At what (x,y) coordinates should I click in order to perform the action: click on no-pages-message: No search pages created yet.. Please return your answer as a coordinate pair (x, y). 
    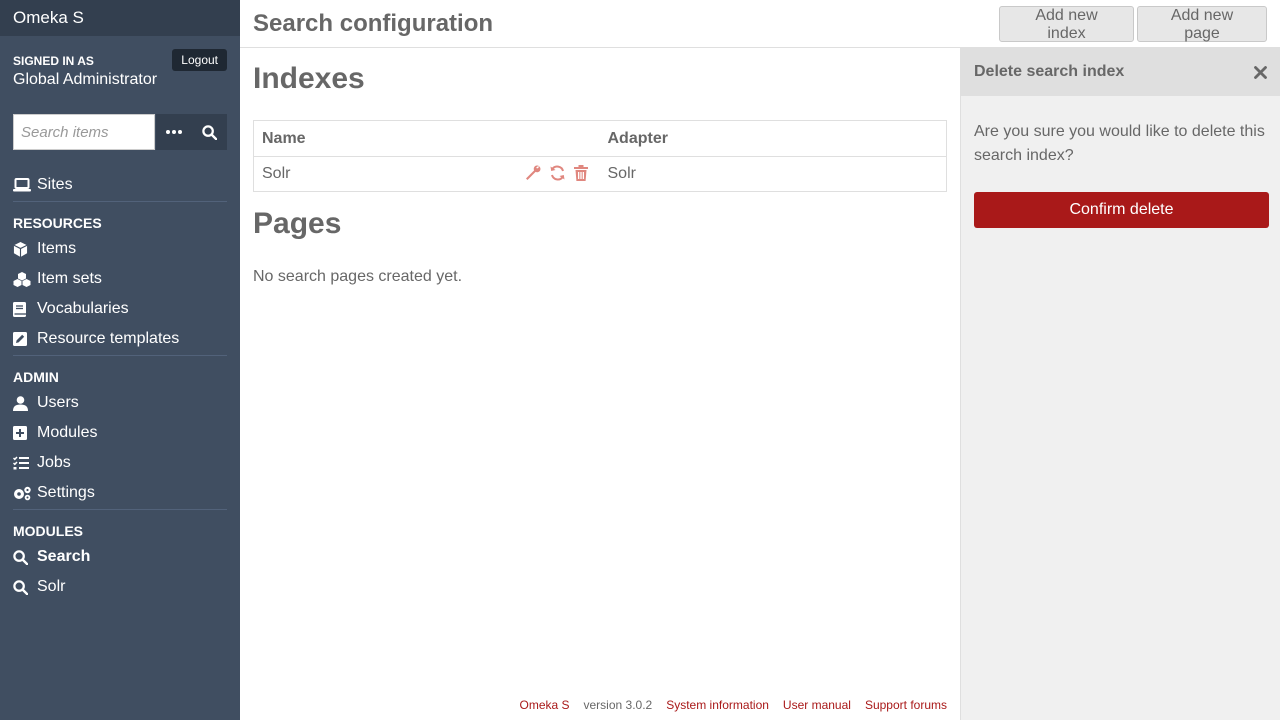
    Looking at the image, I should click on (358, 276).